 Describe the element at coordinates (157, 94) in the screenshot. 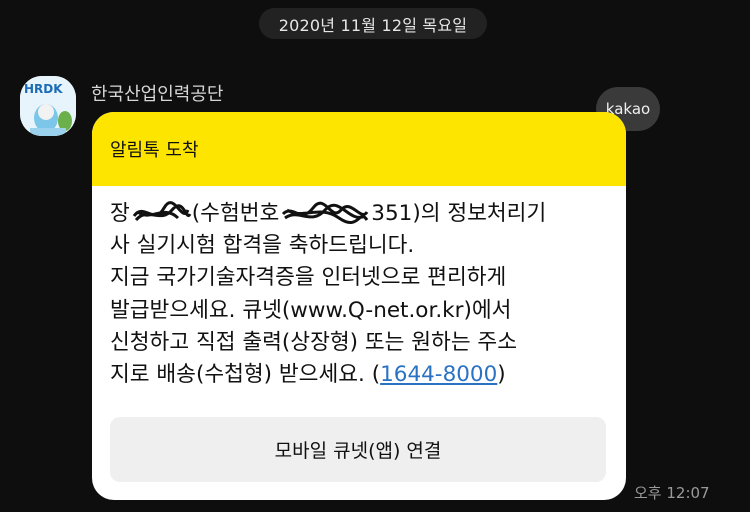

I see `sender-name: 한국산업인력공단` at that location.